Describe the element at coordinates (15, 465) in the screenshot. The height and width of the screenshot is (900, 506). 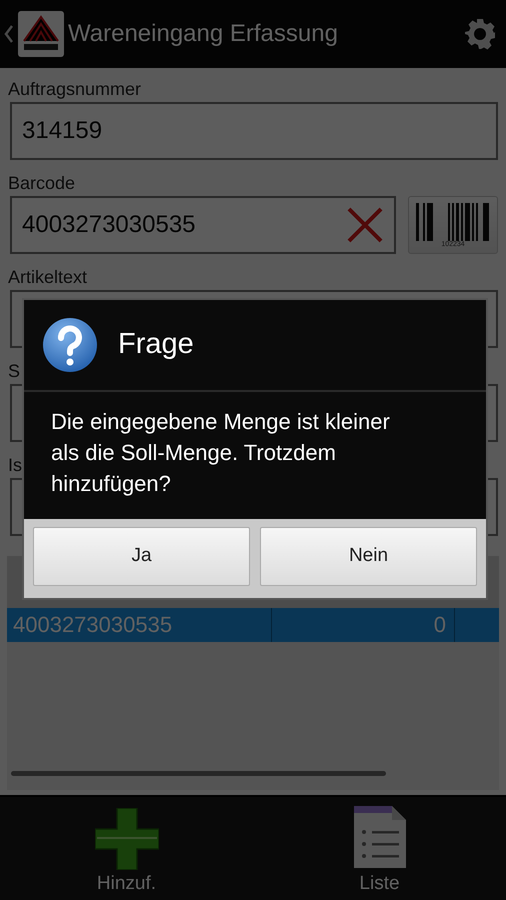
I see `field-label: Is` at that location.